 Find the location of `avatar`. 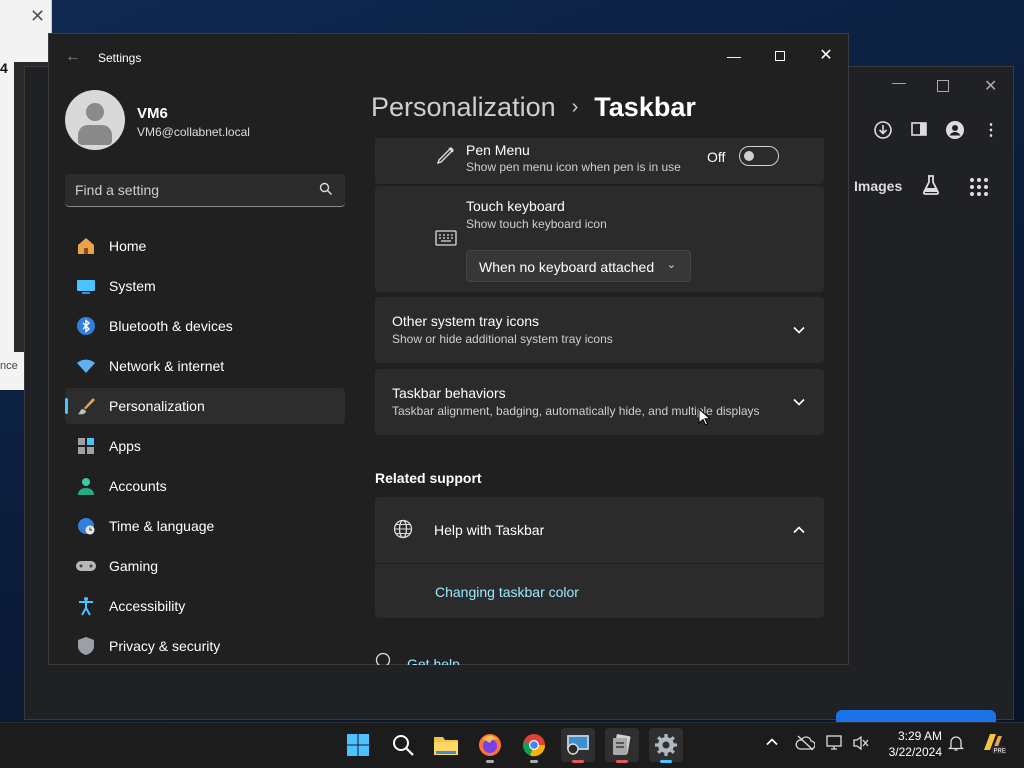

avatar is located at coordinates (95, 120).